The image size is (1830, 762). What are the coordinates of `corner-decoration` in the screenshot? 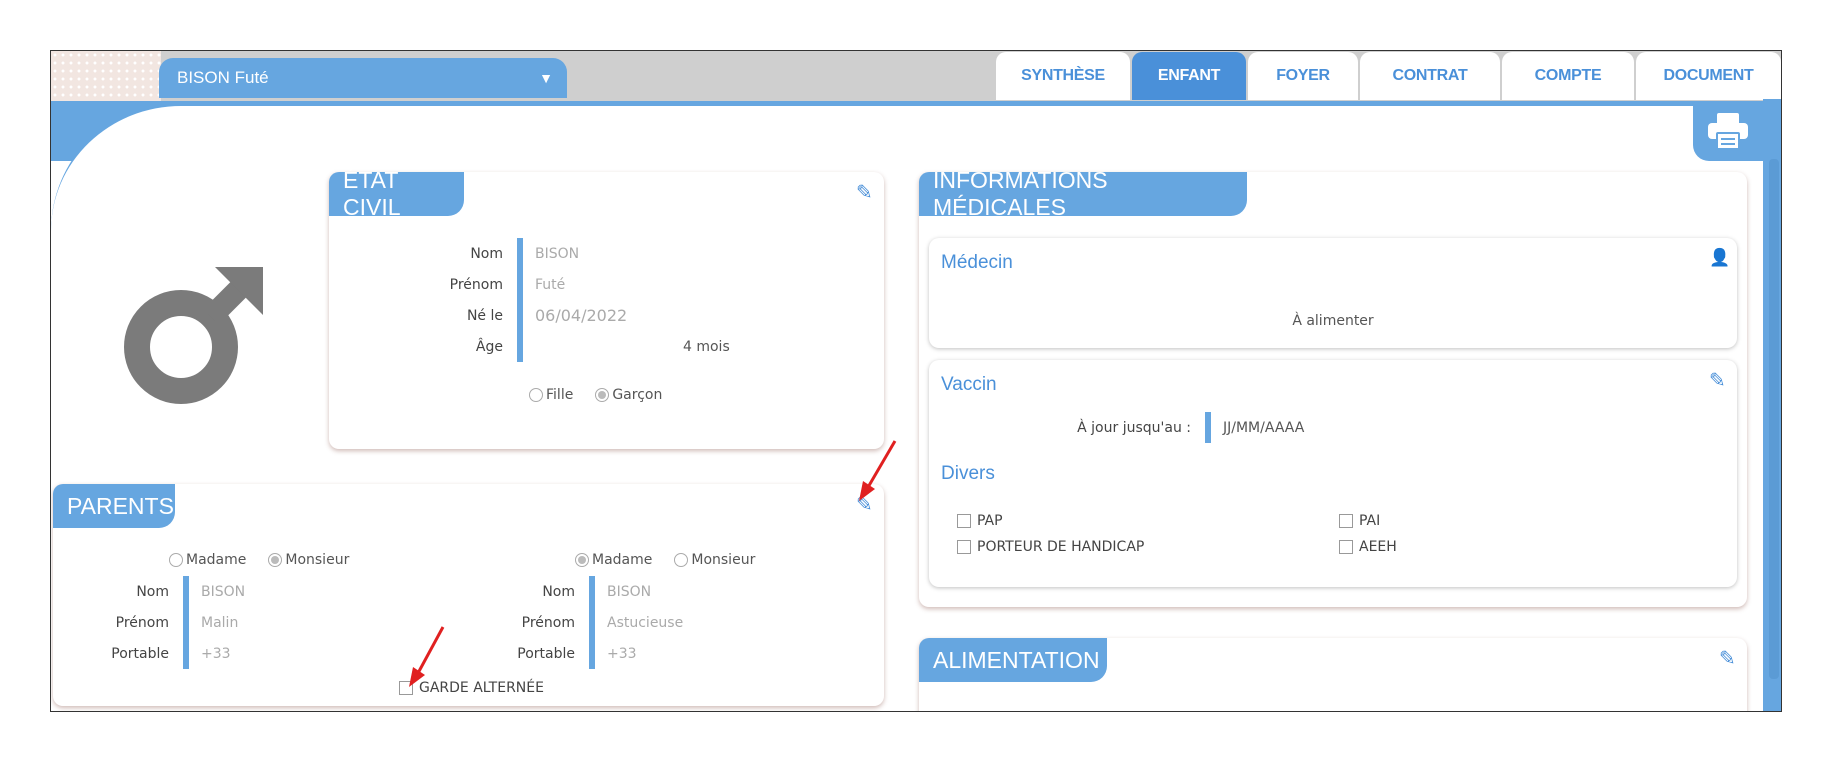 It's located at (106, 76).